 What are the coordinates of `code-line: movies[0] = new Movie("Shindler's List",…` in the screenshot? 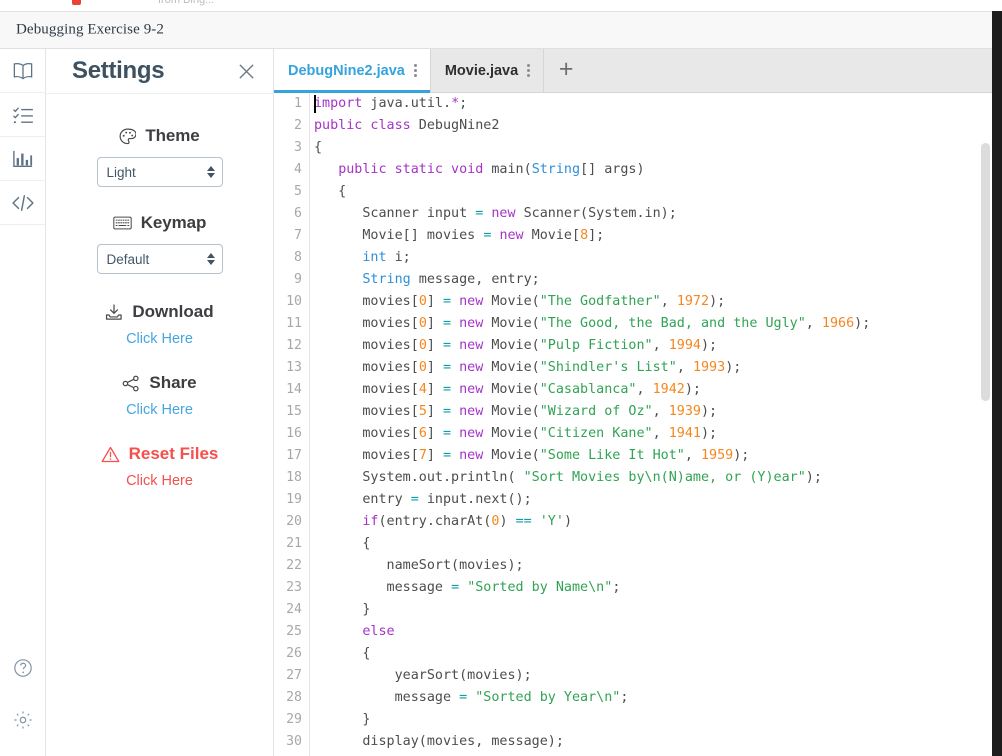 It's located at (653, 368).